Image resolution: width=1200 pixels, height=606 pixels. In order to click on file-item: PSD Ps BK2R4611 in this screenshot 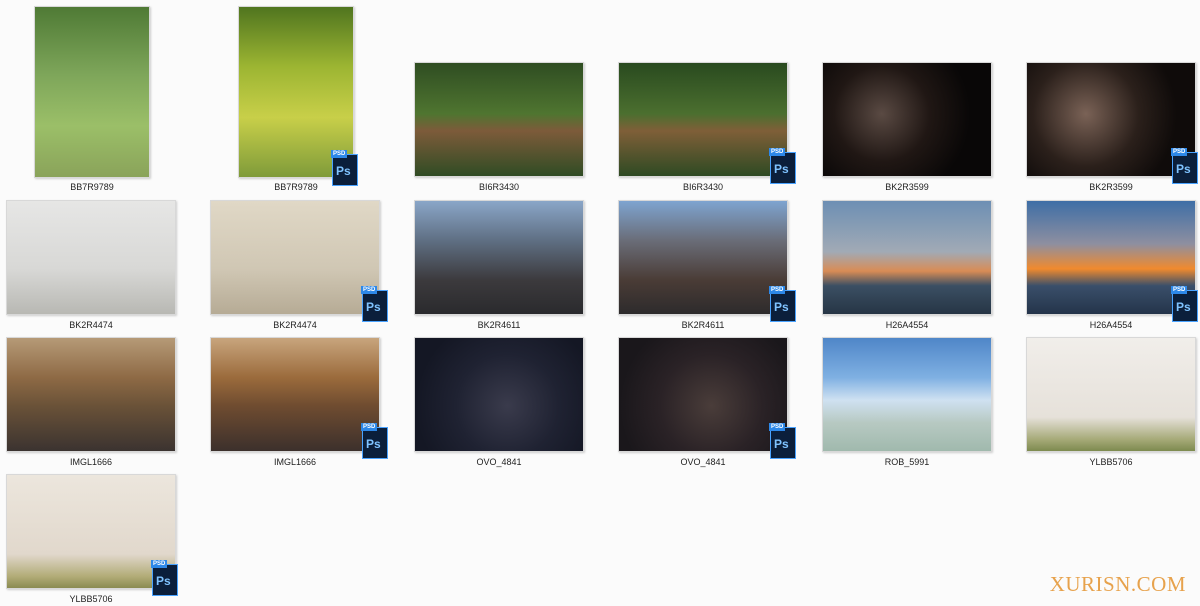, I will do `click(707, 266)`.